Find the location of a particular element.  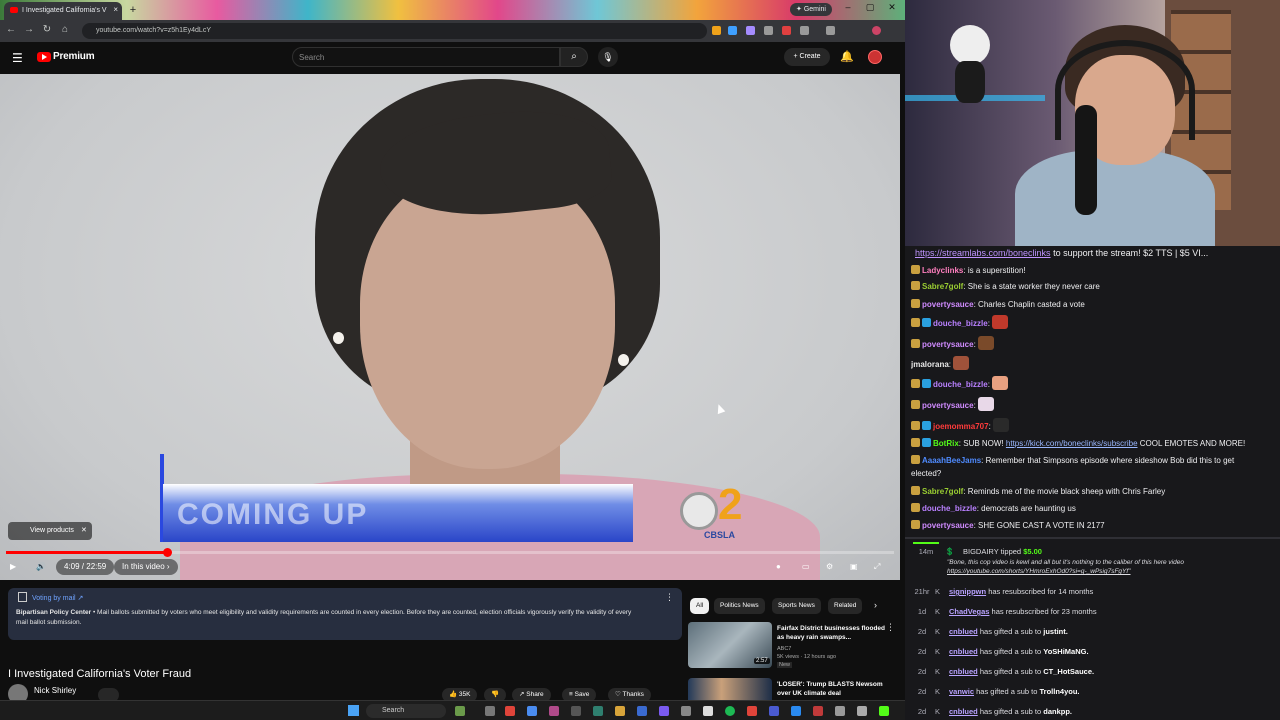

profile-avatar is located at coordinates (876, 30).